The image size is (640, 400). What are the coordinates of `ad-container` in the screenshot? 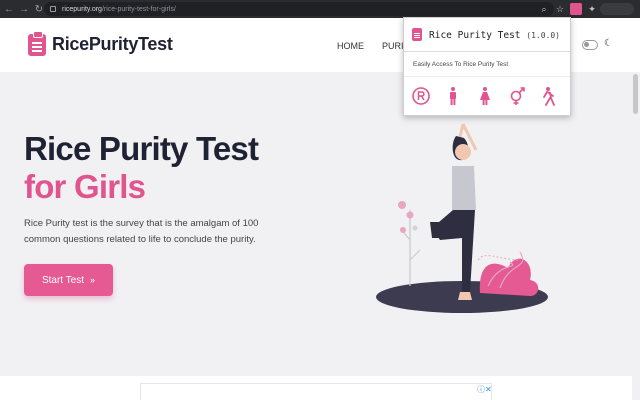 It's located at (316, 391).